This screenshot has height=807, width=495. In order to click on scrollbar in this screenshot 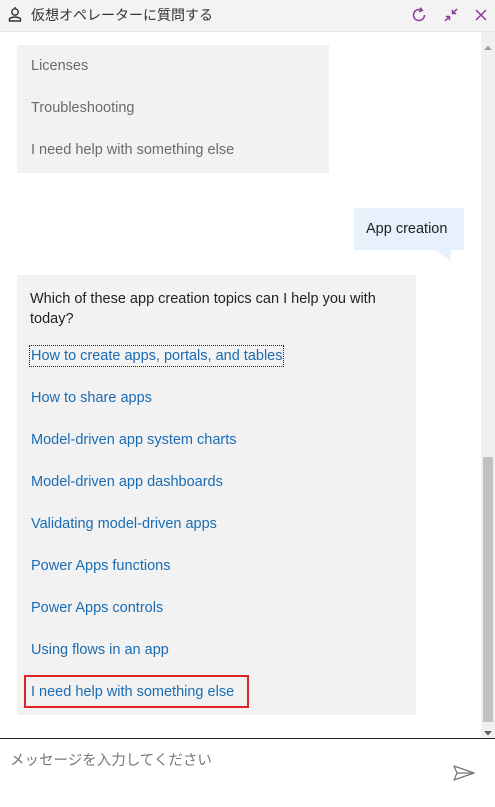, I will do `click(488, 385)`.